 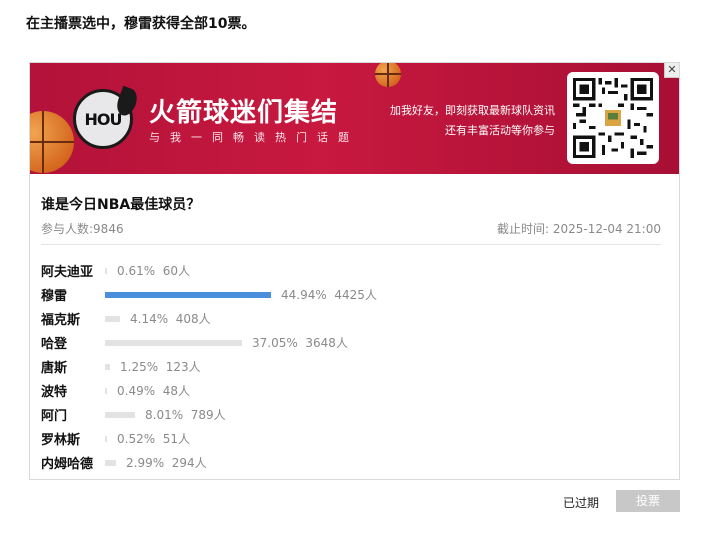 What do you see at coordinates (82, 229) in the screenshot?
I see `participant-count: 参与人数:9846` at bounding box center [82, 229].